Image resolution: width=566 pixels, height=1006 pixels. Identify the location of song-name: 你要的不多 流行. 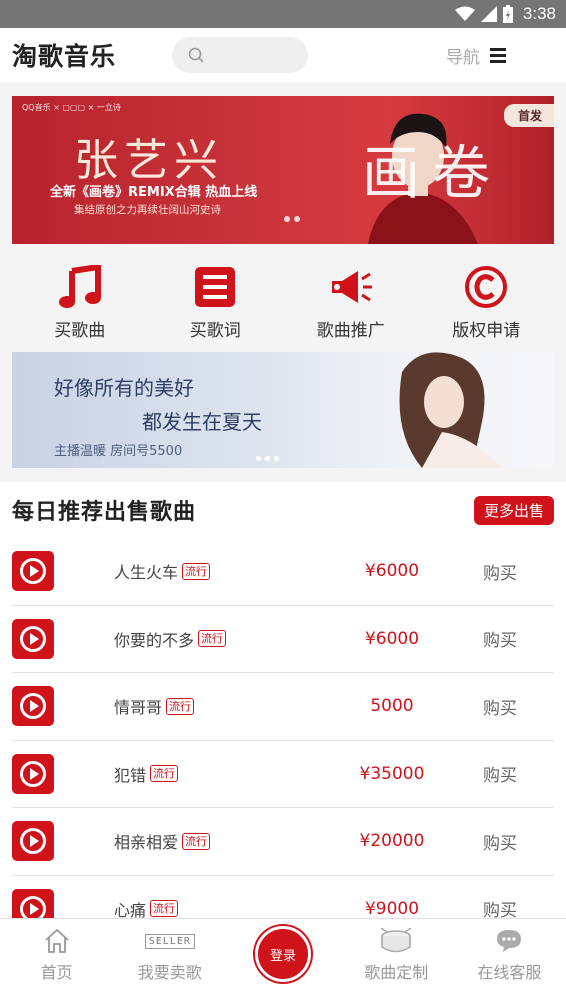
(170, 639).